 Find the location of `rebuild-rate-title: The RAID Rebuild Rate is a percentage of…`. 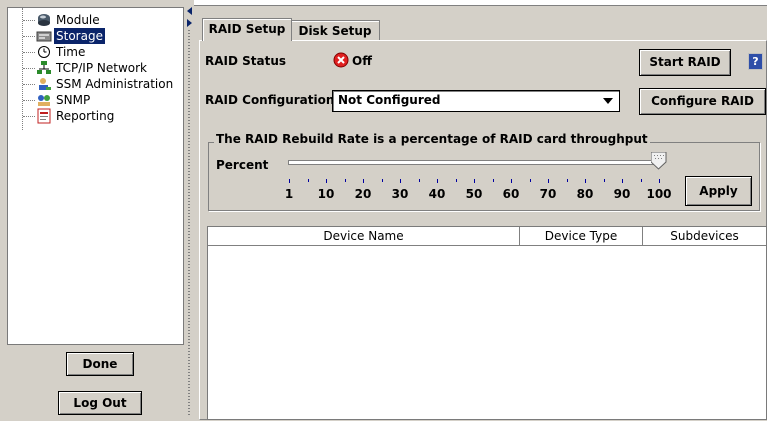

rebuild-rate-title: The RAID Rebuild Rate is a percentage of… is located at coordinates (432, 139).